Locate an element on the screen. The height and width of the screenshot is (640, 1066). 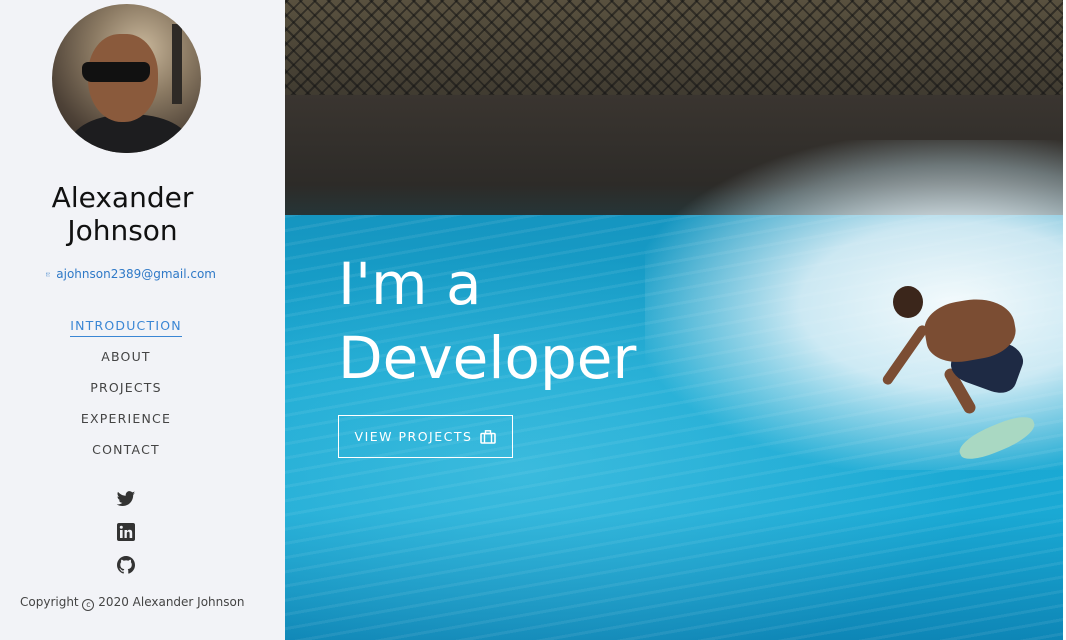
social-links is located at coordinates (126, 532).